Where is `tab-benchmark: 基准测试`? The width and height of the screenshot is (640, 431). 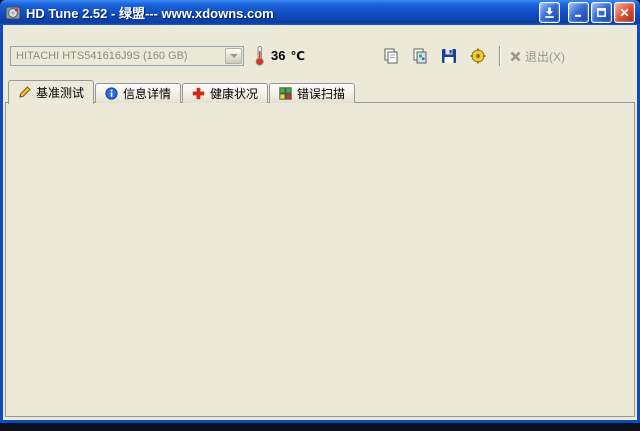 tab-benchmark: 基准测试 is located at coordinates (51, 92).